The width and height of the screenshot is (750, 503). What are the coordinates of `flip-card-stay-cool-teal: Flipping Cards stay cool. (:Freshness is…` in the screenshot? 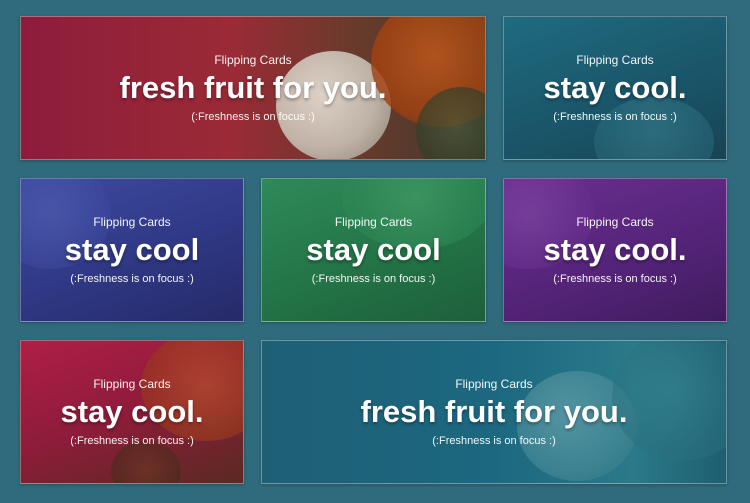 It's located at (615, 88).